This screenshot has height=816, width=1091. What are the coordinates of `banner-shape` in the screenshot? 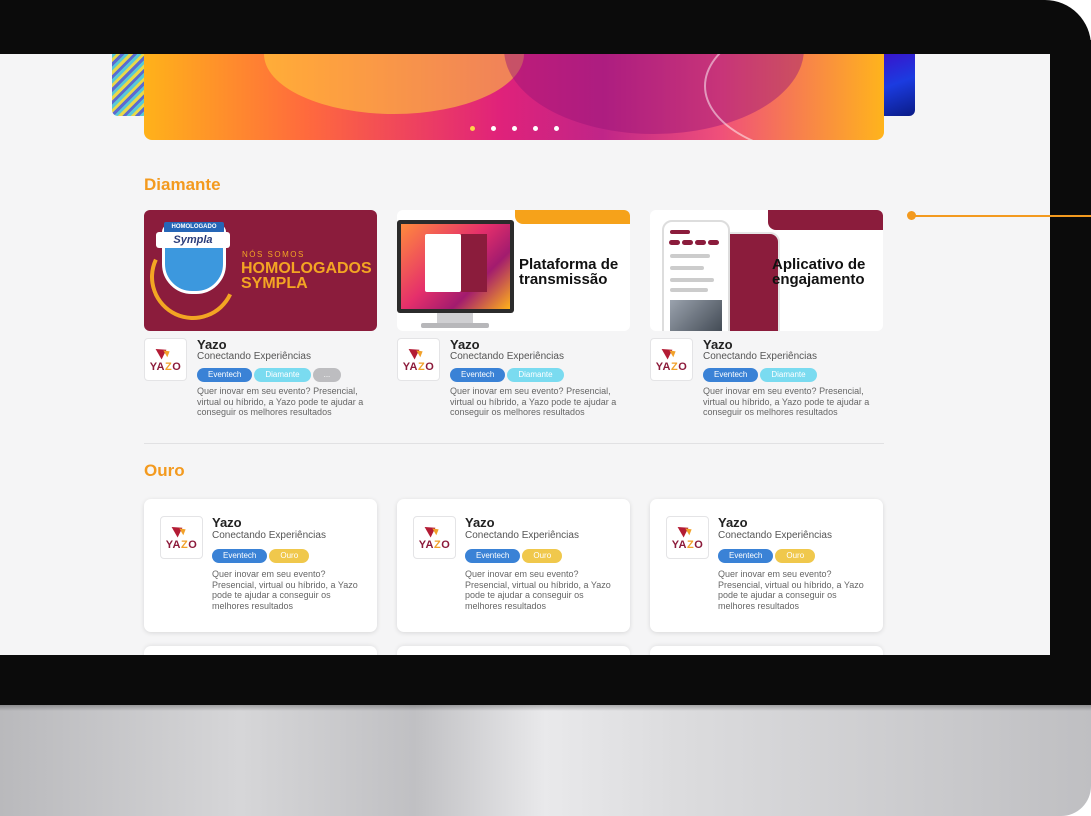 It's located at (394, 84).